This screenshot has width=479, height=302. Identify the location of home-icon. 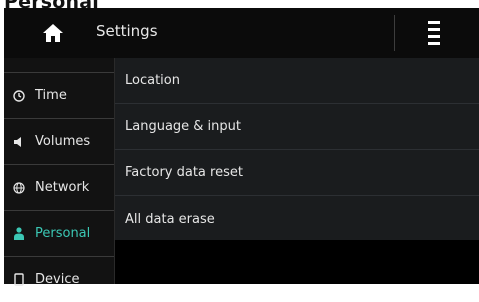
(53, 33).